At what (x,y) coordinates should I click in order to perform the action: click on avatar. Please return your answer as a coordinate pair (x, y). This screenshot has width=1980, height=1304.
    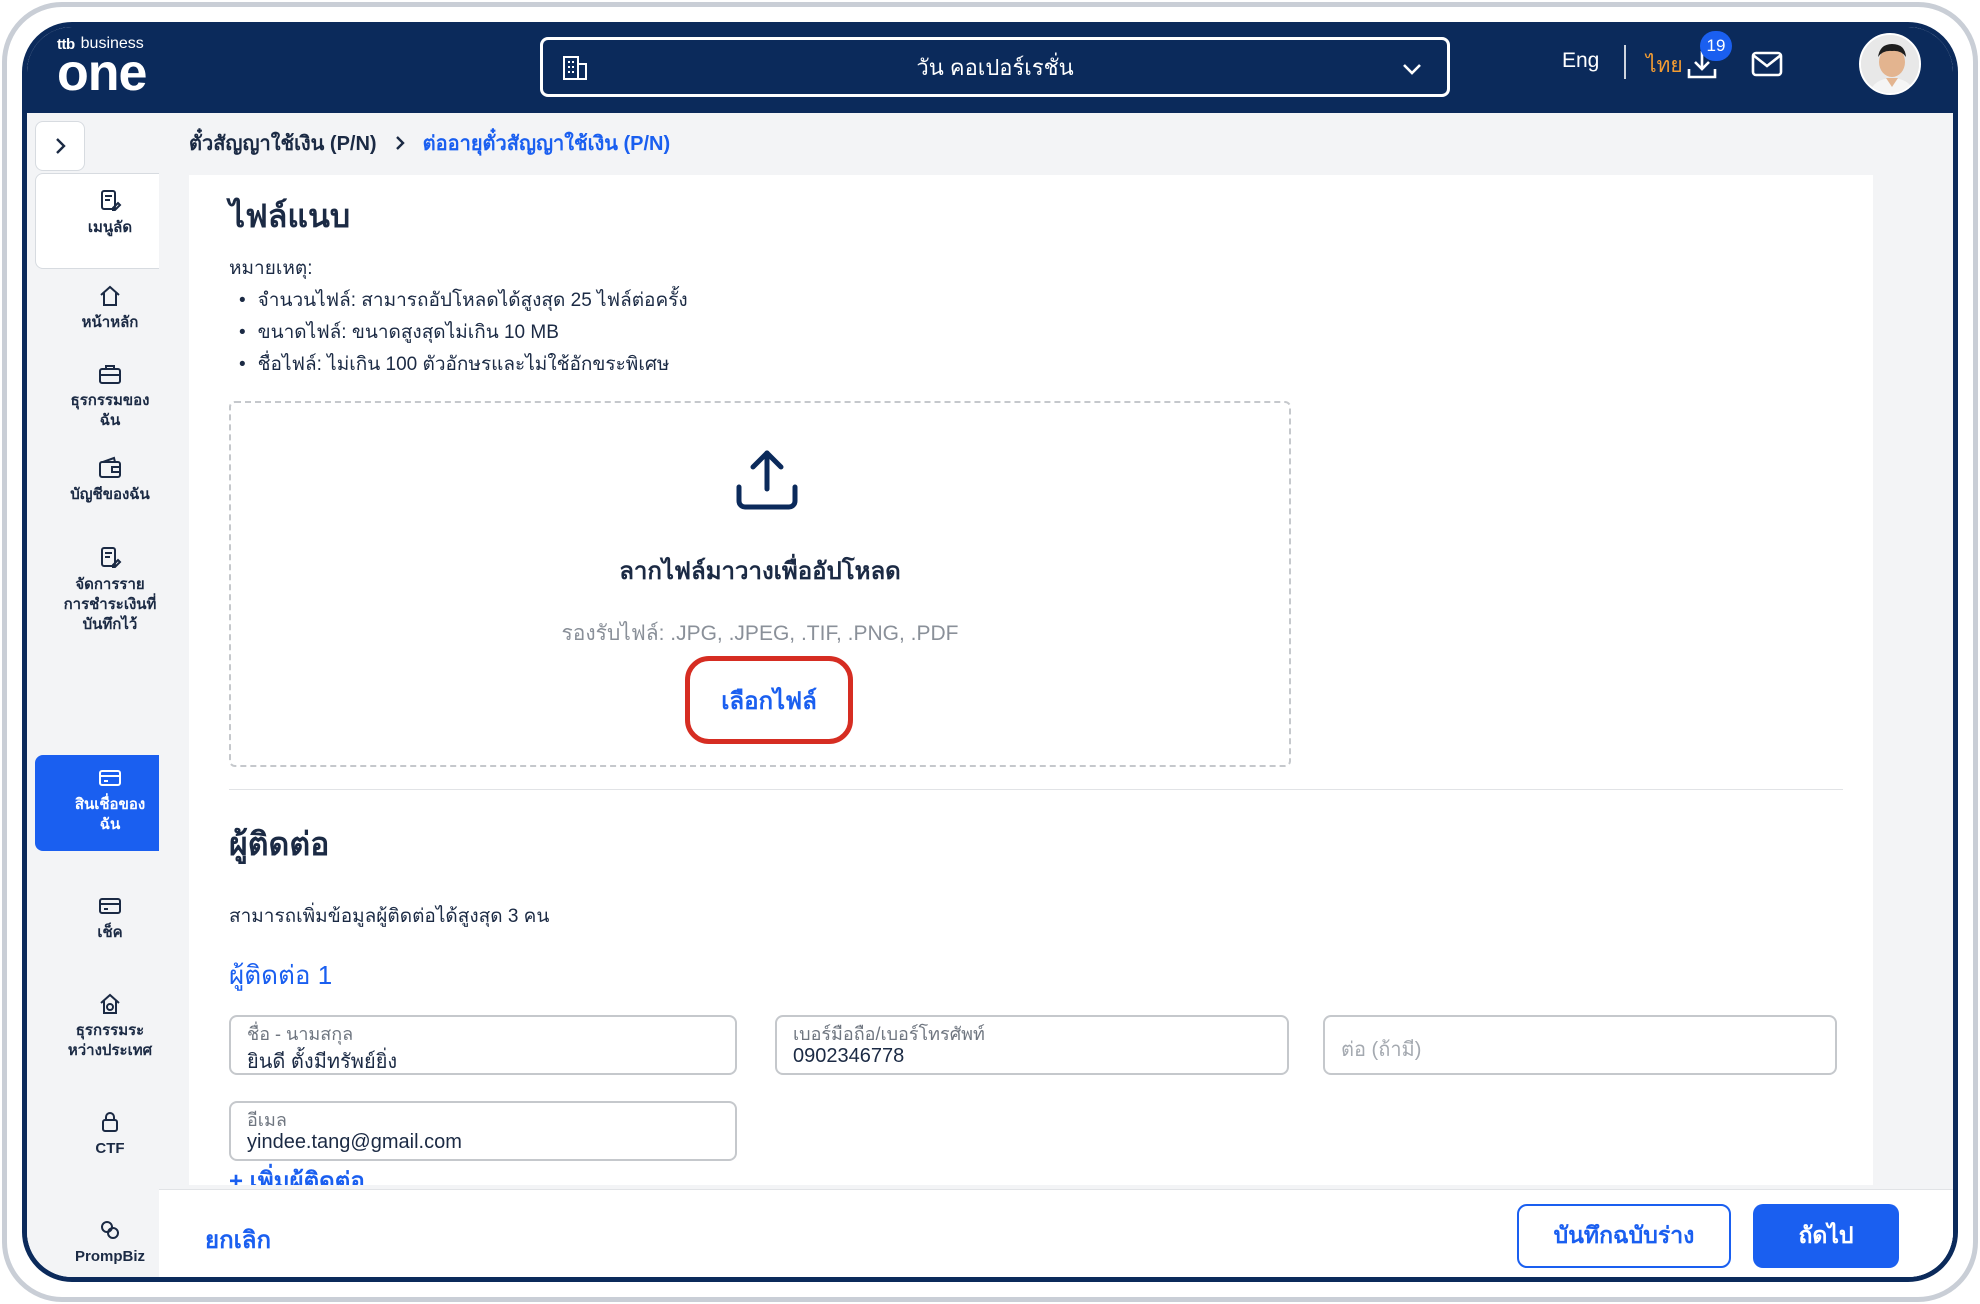
    Looking at the image, I should click on (1890, 64).